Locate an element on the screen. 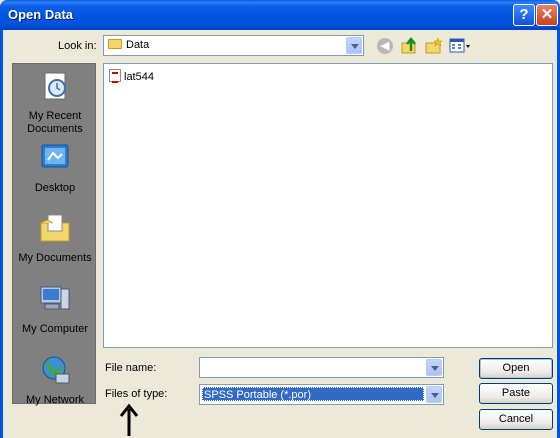  place-desktop: Desktop is located at coordinates (55, 168).